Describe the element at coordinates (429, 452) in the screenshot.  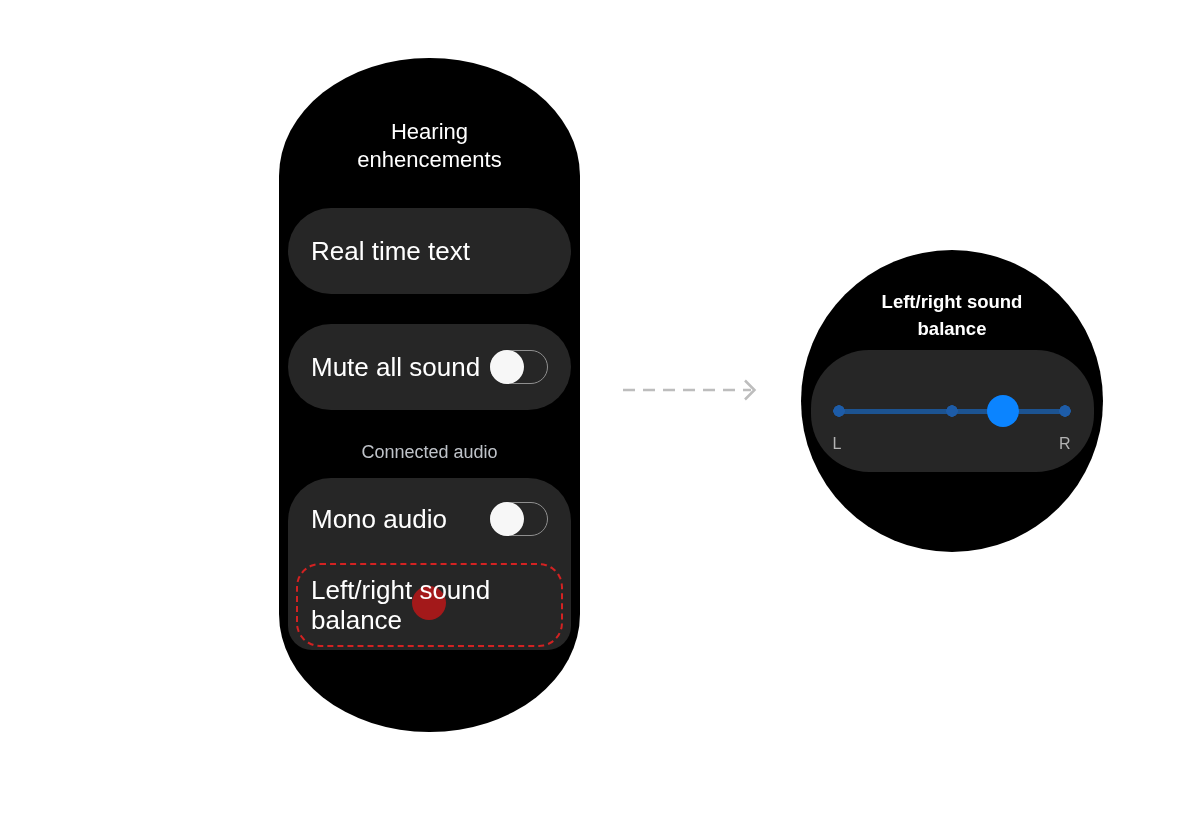
I see `section-header: Connected audio` at that location.